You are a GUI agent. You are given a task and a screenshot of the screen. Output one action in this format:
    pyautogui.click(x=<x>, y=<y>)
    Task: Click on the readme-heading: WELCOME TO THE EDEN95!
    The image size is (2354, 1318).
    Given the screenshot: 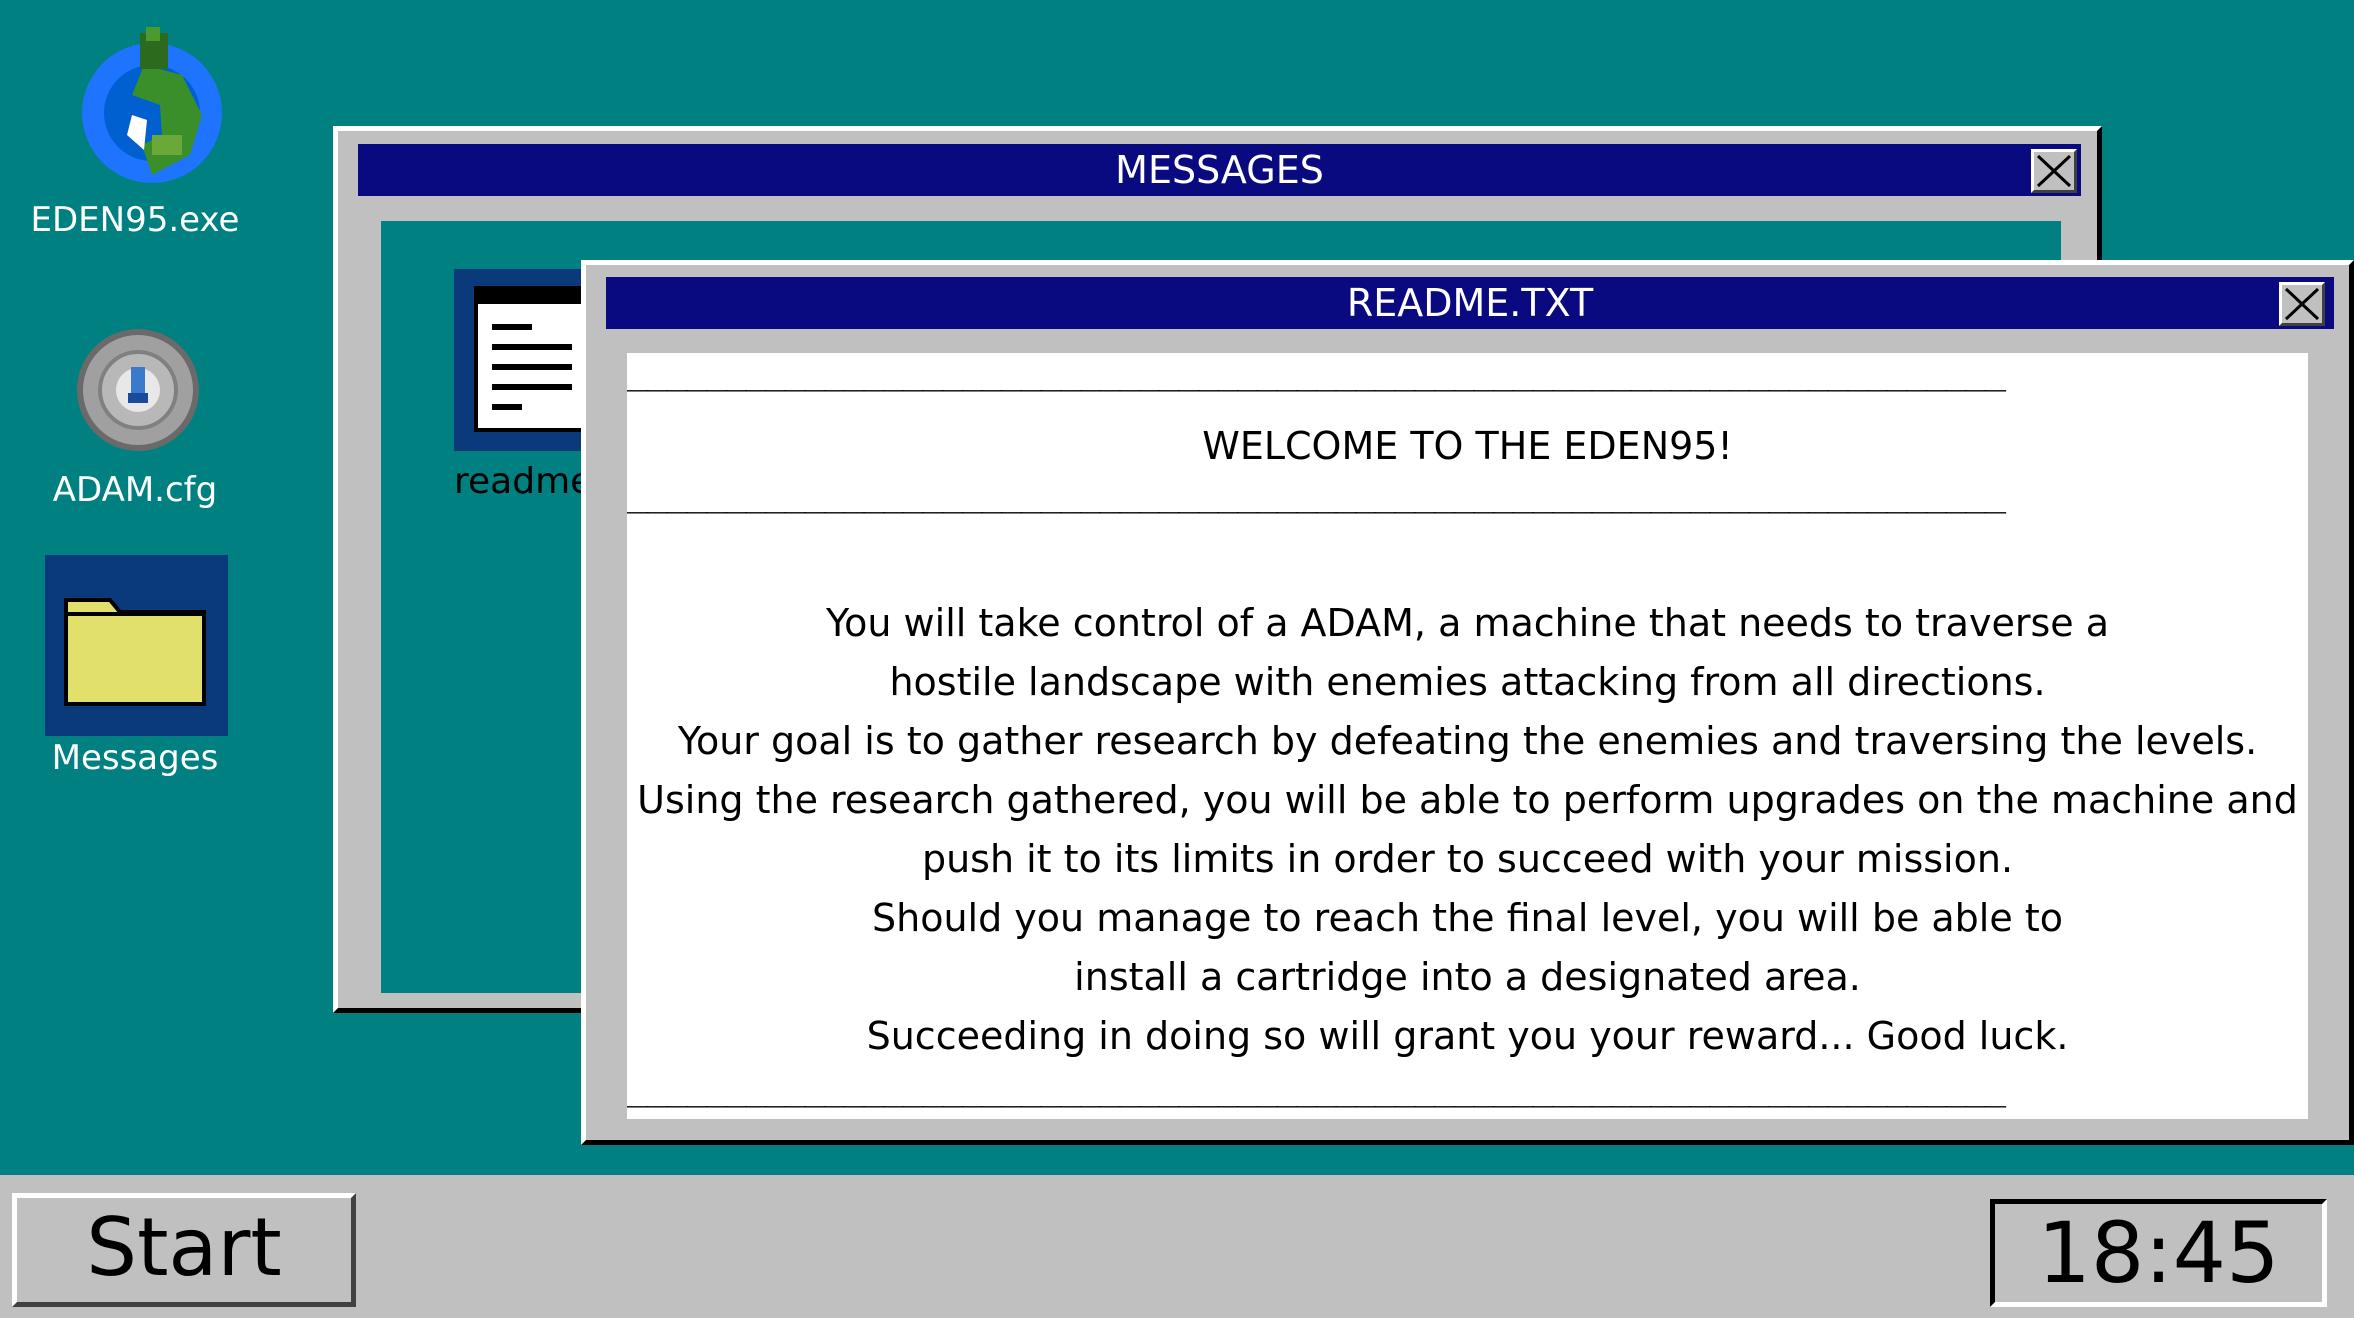 What is the action you would take?
    pyautogui.click(x=1467, y=446)
    